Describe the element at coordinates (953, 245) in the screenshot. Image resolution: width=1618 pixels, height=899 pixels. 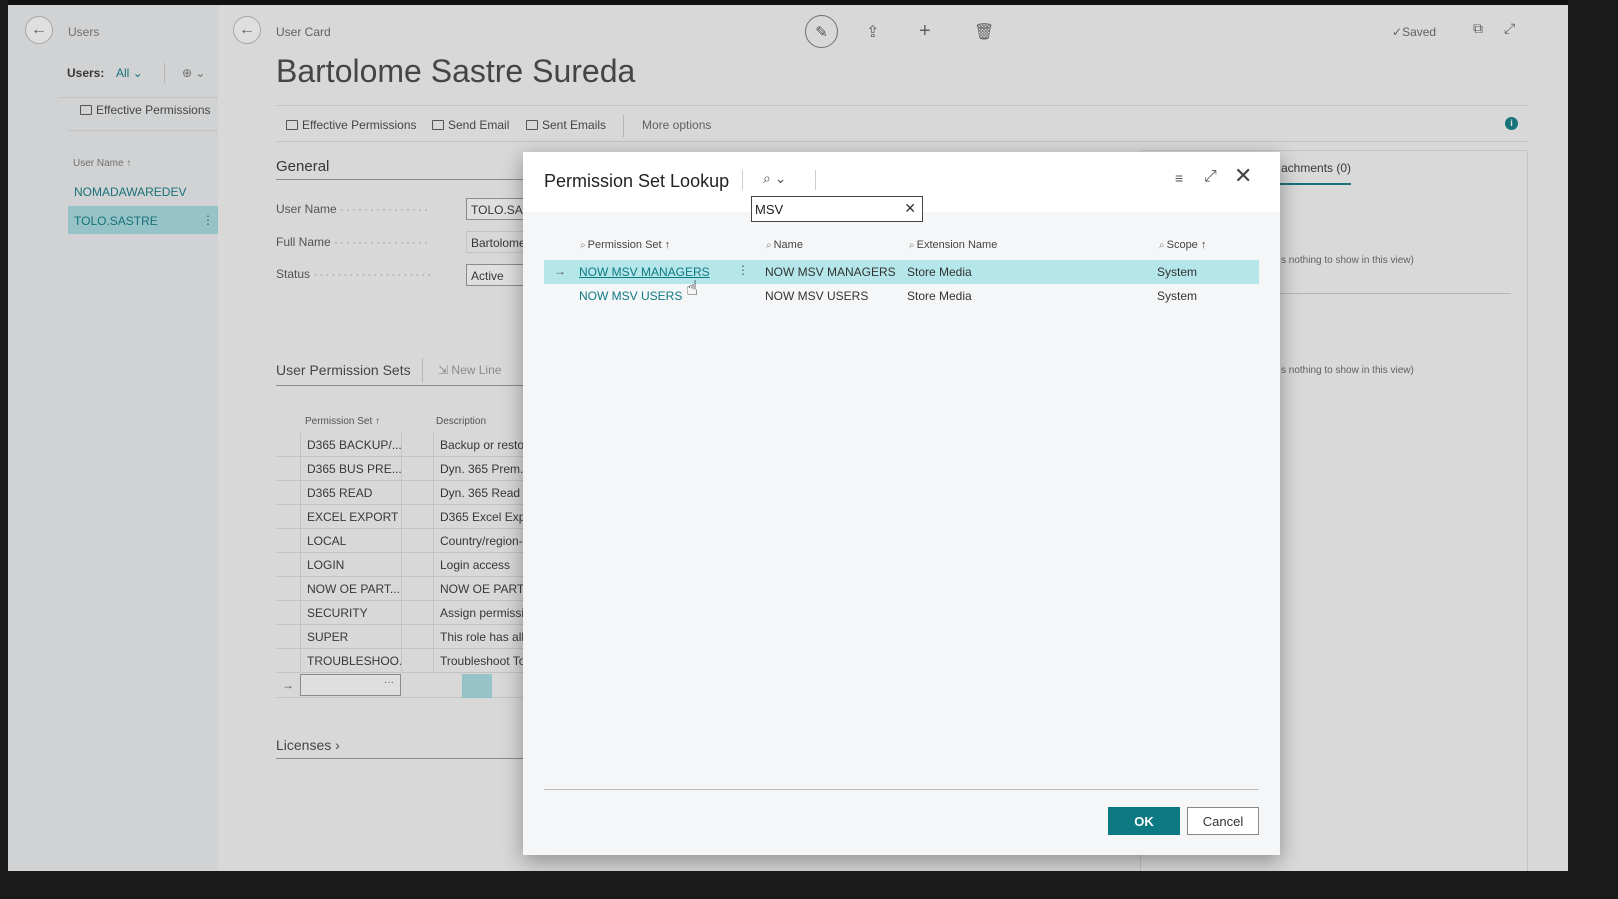
I see `extension-name-column-header: ⌕ Extension Name` at that location.